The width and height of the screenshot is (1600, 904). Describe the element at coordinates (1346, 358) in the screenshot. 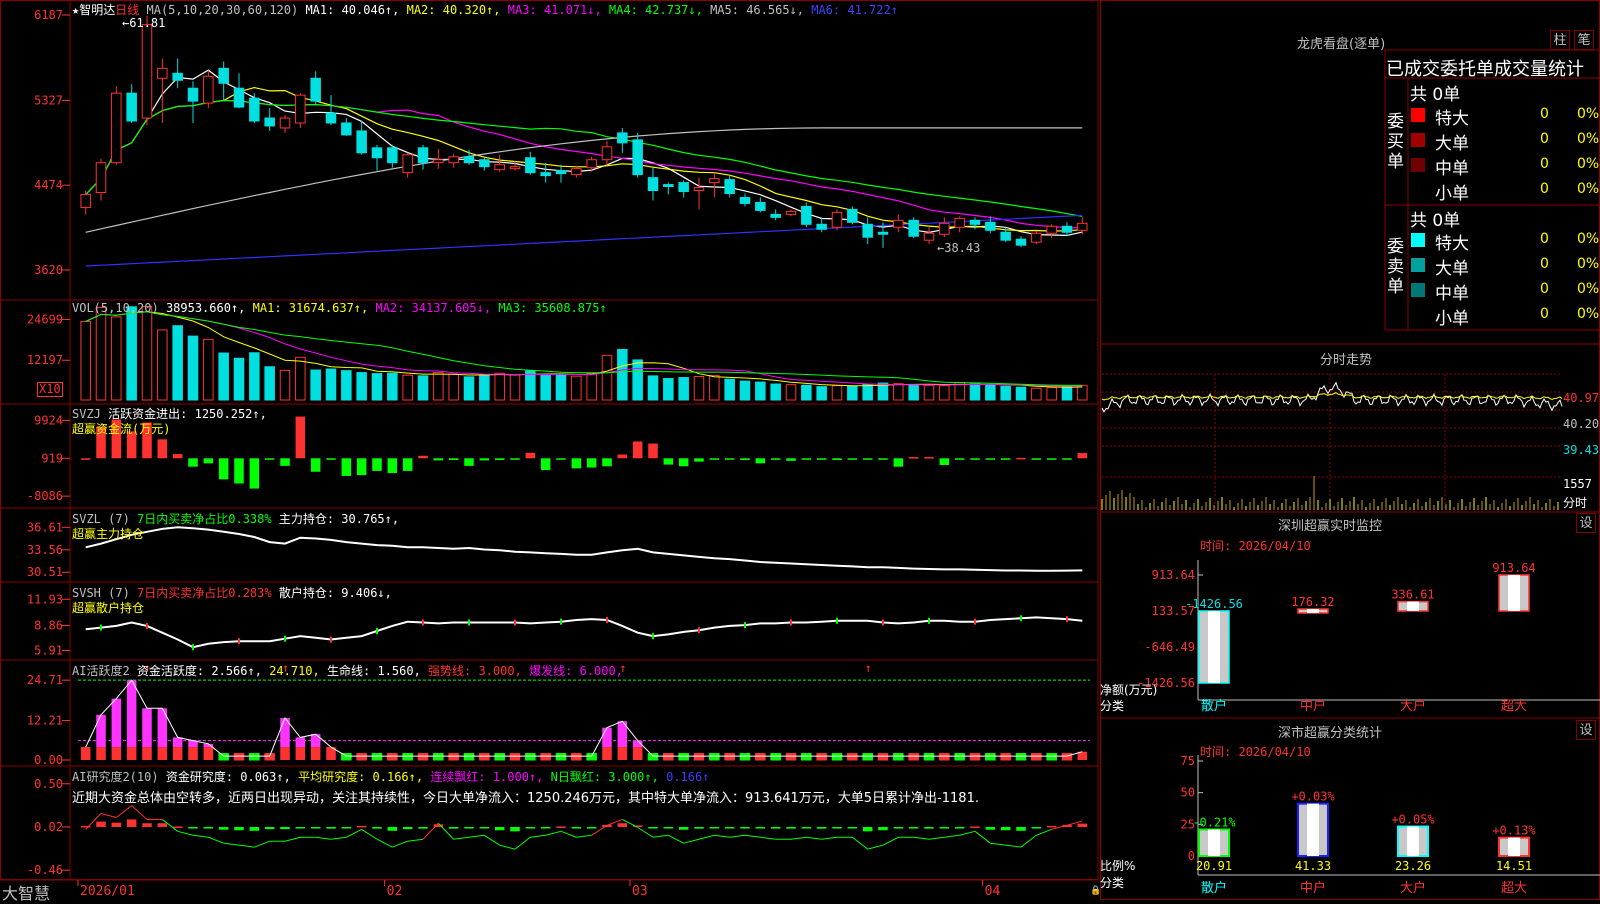

I see `fenshi-title: 分时走势` at that location.